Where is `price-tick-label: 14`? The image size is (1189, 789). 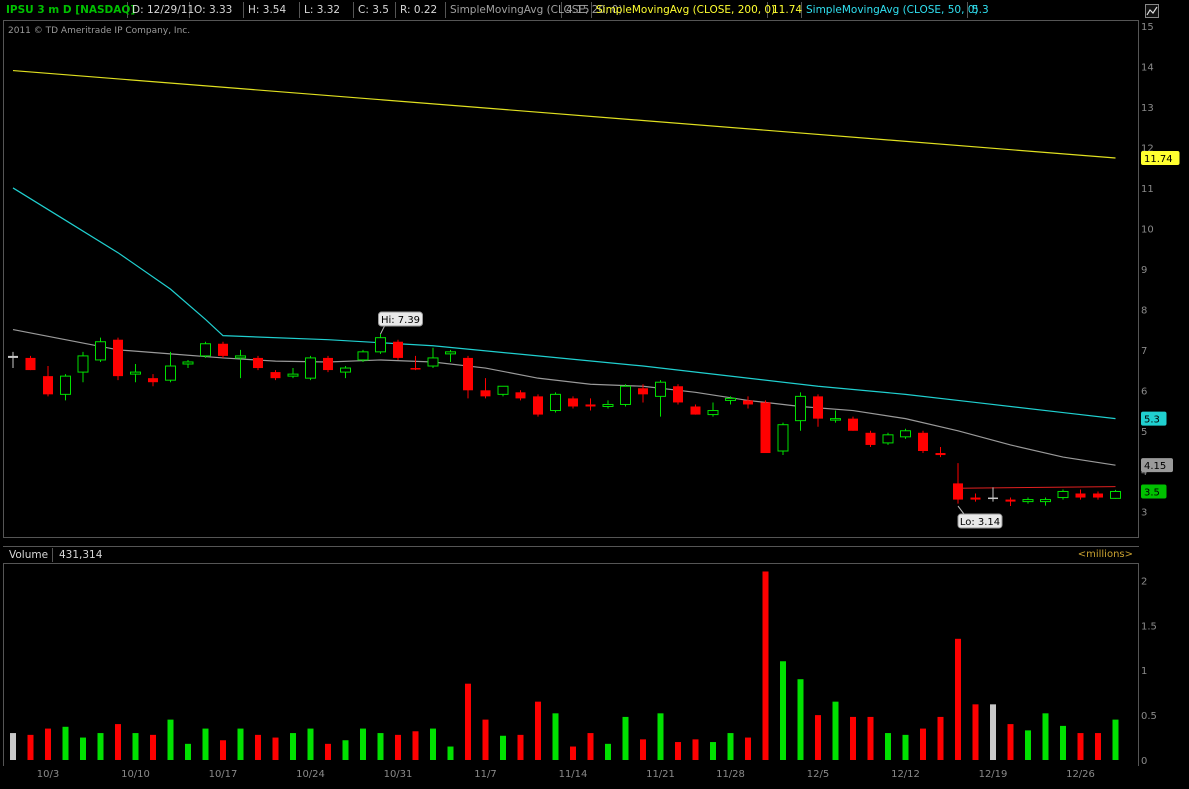 price-tick-label: 14 is located at coordinates (1147, 68).